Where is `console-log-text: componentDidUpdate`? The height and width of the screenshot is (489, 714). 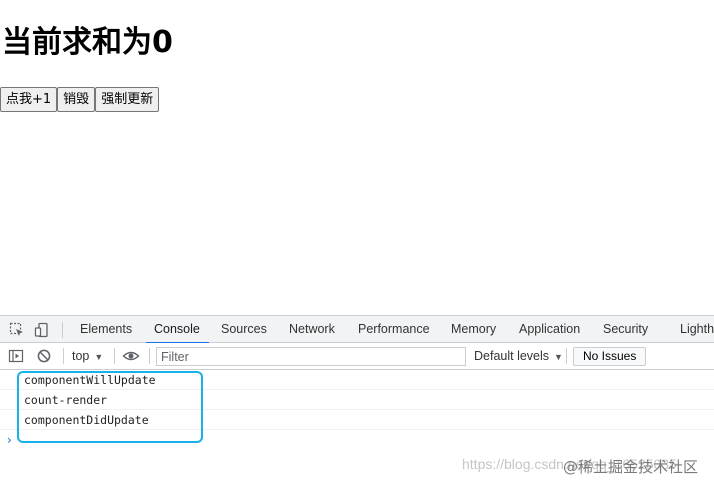 console-log-text: componentDidUpdate is located at coordinates (86, 420).